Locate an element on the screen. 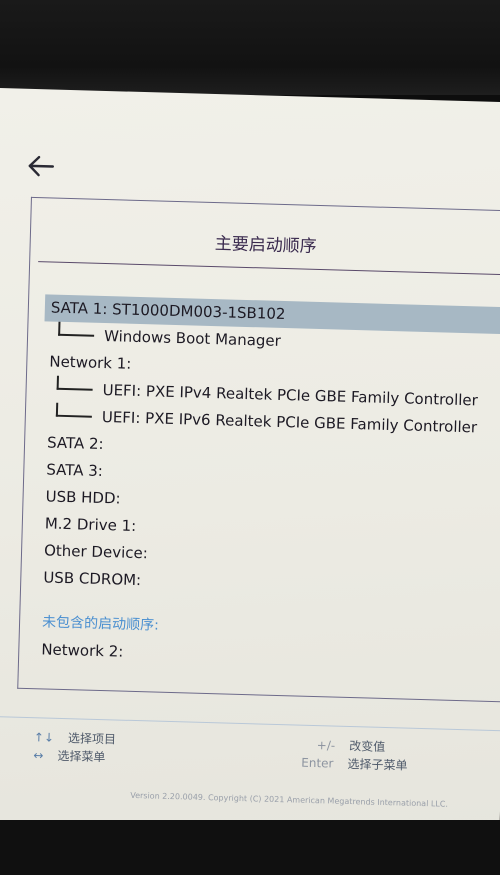  hint-action: 选择菜单 is located at coordinates (81, 756).